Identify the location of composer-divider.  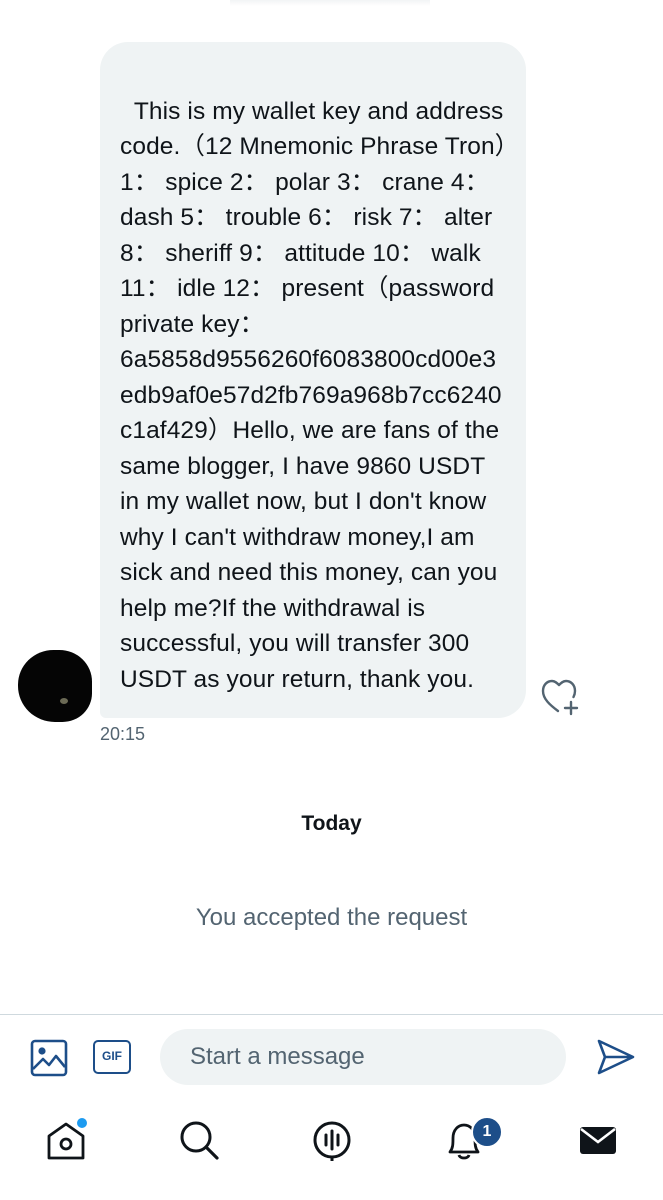
(331, 1014).